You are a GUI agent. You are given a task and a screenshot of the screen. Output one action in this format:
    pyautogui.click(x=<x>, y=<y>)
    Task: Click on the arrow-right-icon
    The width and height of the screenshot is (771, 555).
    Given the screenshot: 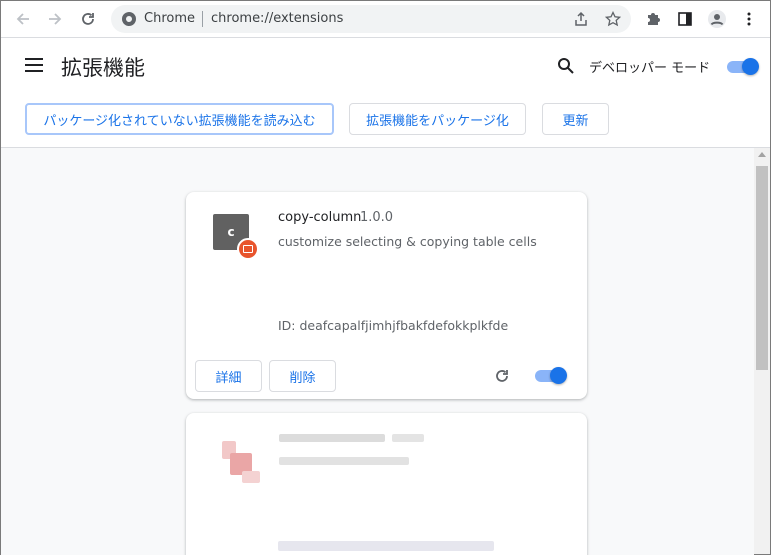 What is the action you would take?
    pyautogui.click(x=55, y=19)
    